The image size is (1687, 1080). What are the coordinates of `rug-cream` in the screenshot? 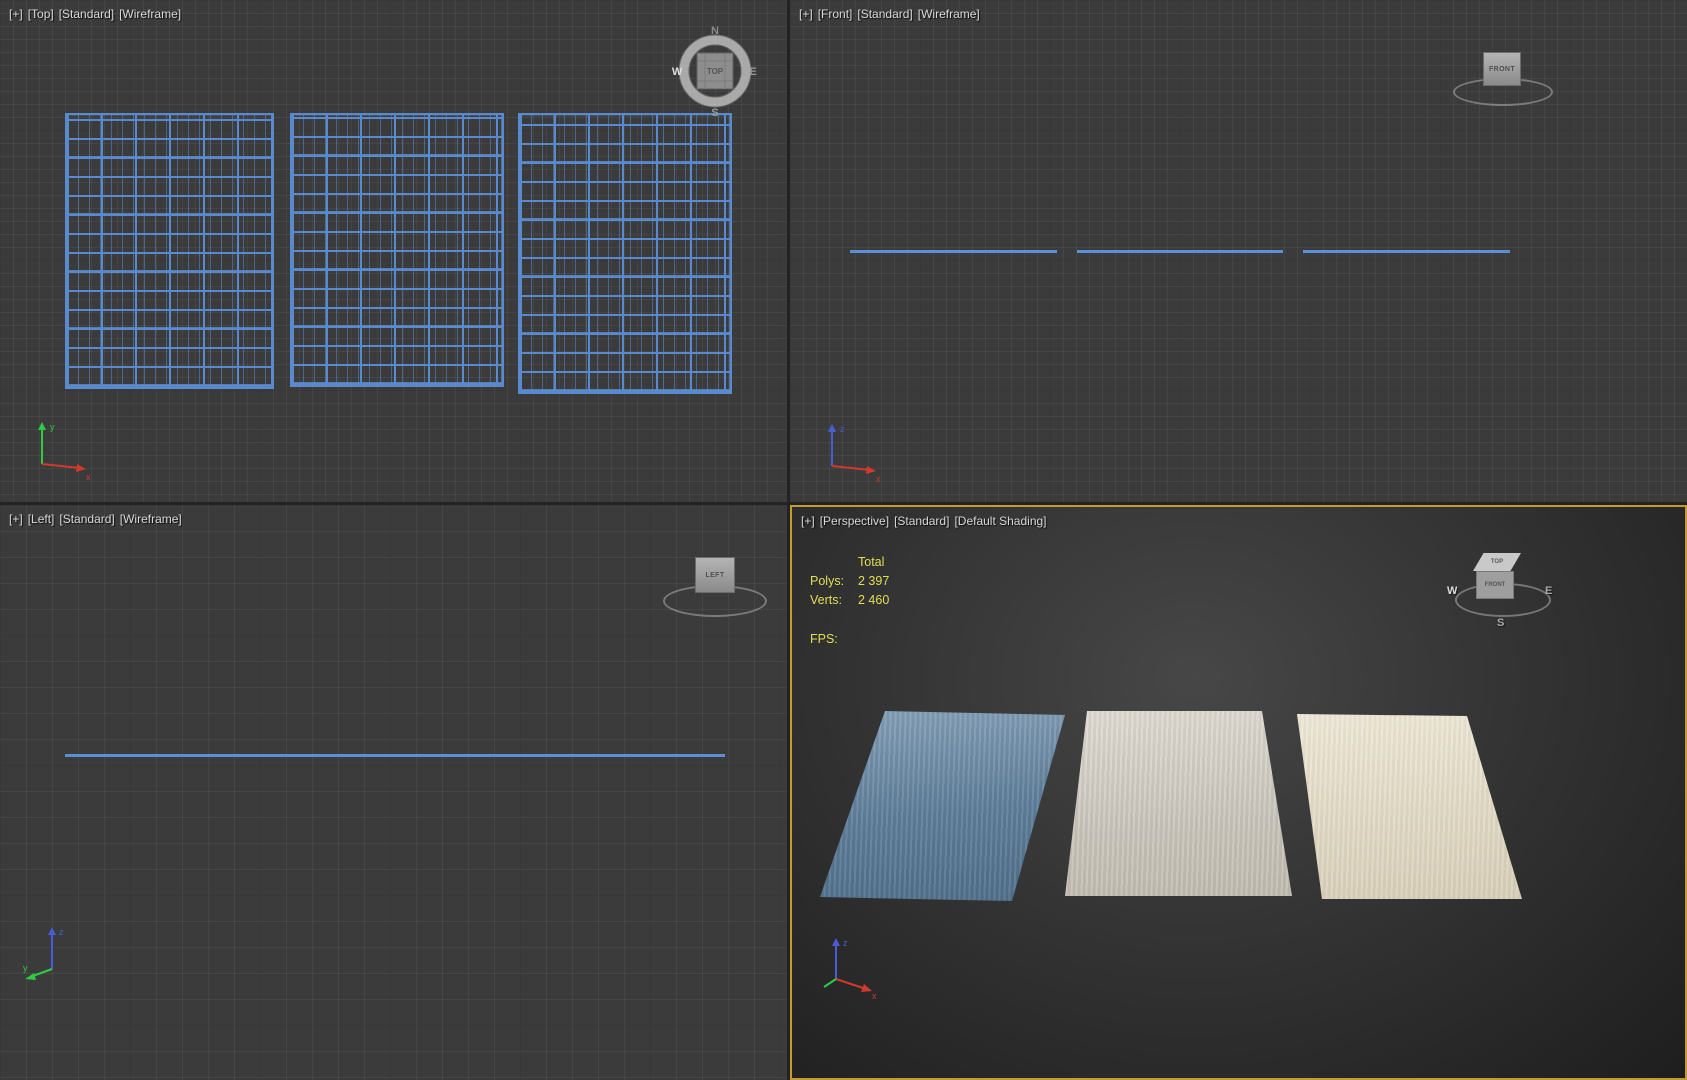 It's located at (1409, 806).